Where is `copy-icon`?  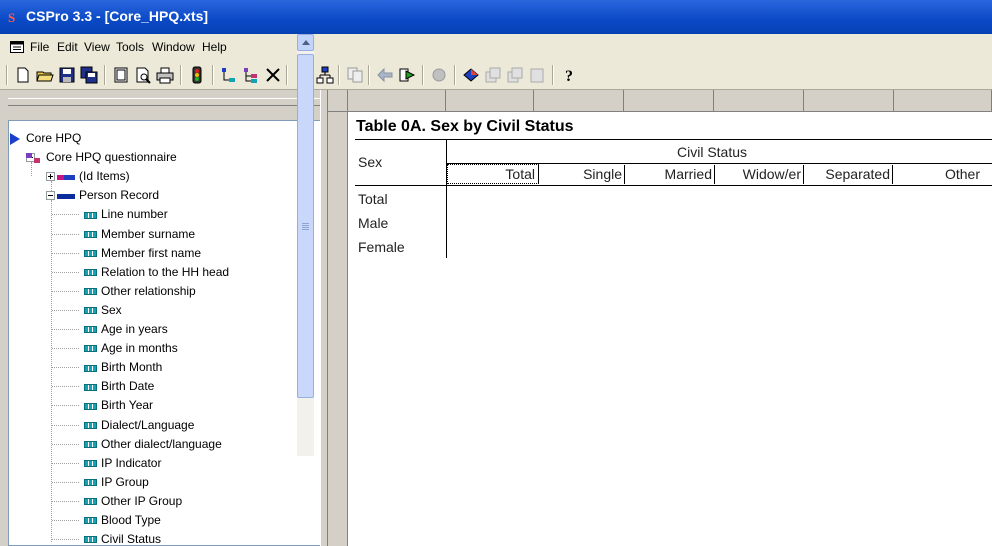
copy-icon is located at coordinates (355, 75).